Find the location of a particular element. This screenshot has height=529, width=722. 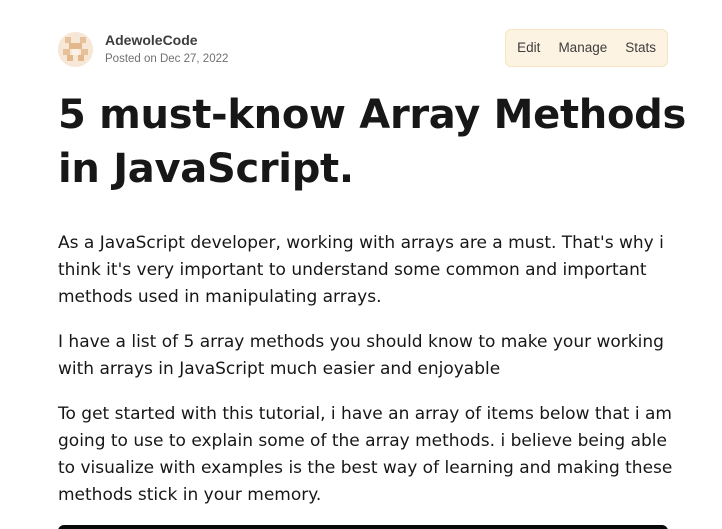

edit-button: Edit is located at coordinates (528, 48).